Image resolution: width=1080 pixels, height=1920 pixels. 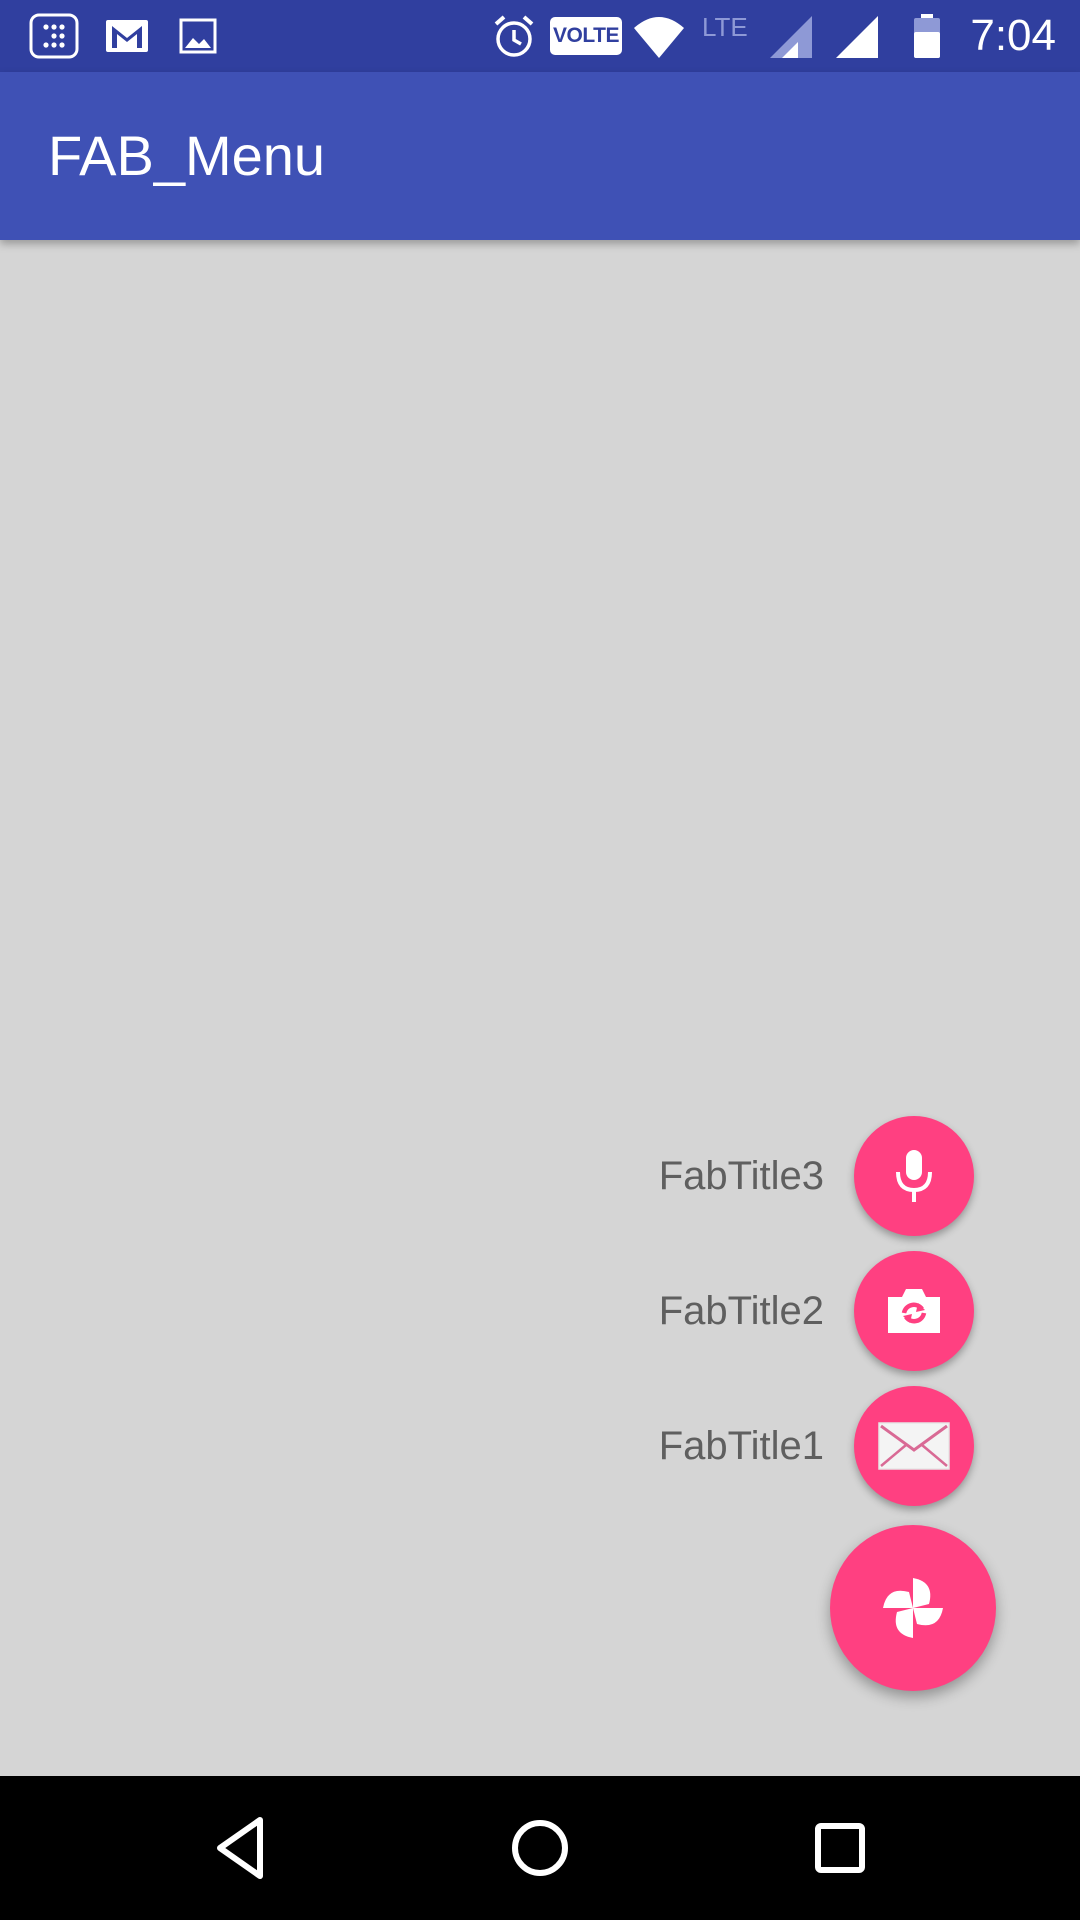 I want to click on fab-label-2: FabTitle2, so click(x=741, y=1311).